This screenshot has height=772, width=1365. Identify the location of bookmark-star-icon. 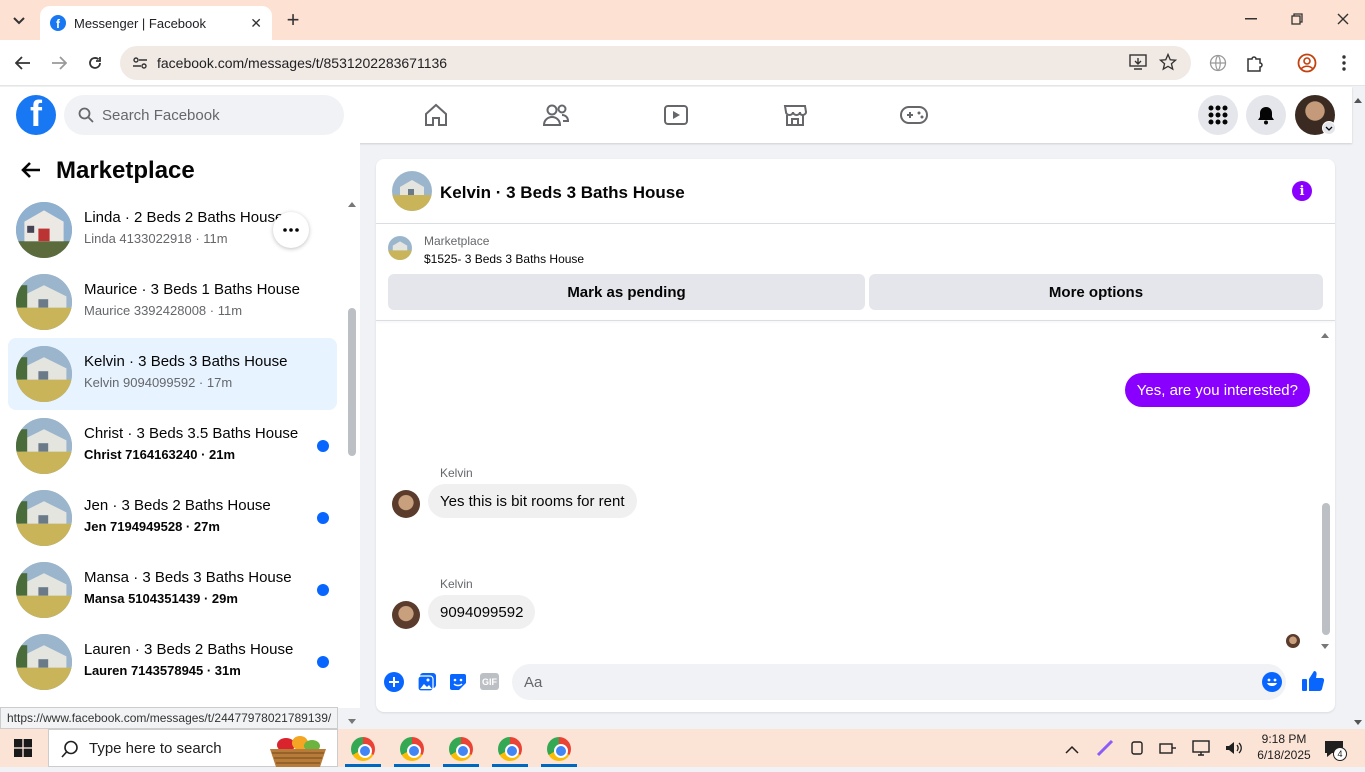
(1168, 63).